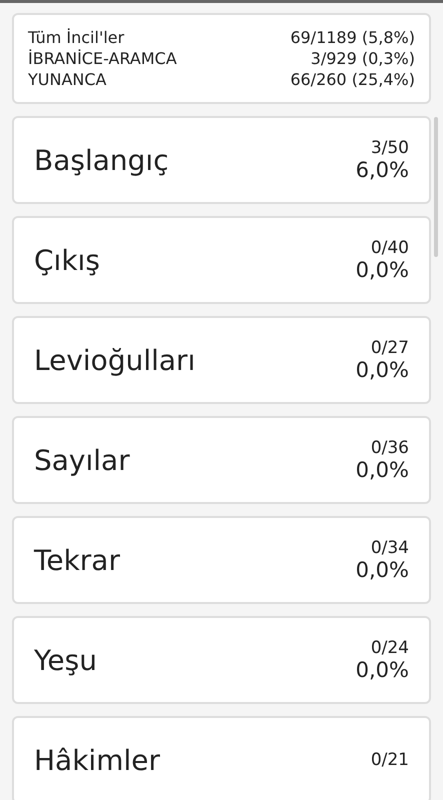  What do you see at coordinates (77, 37) in the screenshot?
I see `summary-label: Tüm İncil'ler` at bounding box center [77, 37].